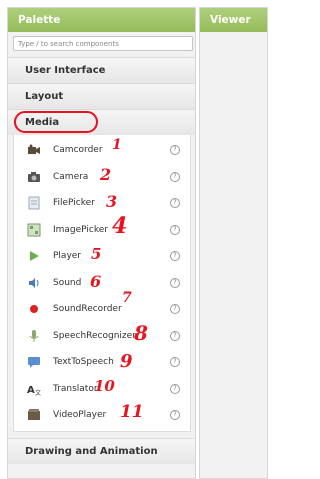  Describe the element at coordinates (102, 389) in the screenshot. I see `component-translator: A文 Translator 10 ?` at that location.